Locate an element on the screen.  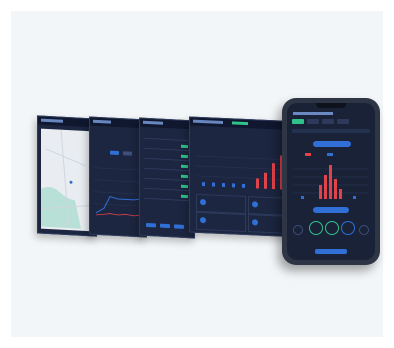
info-bar is located at coordinates (331, 131).